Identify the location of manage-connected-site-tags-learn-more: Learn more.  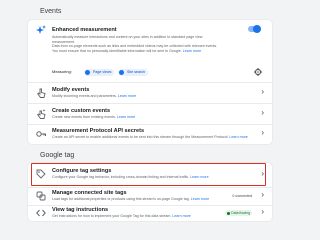
(200, 199).